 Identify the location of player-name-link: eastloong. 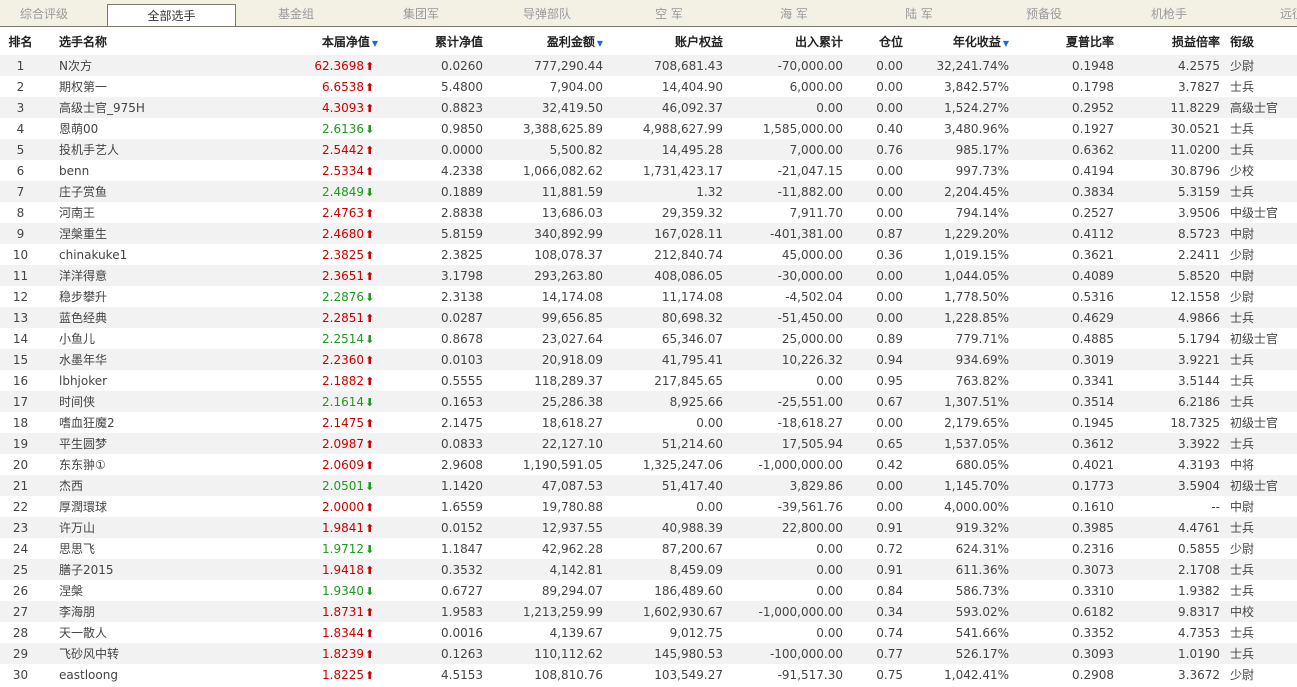
(144, 674).